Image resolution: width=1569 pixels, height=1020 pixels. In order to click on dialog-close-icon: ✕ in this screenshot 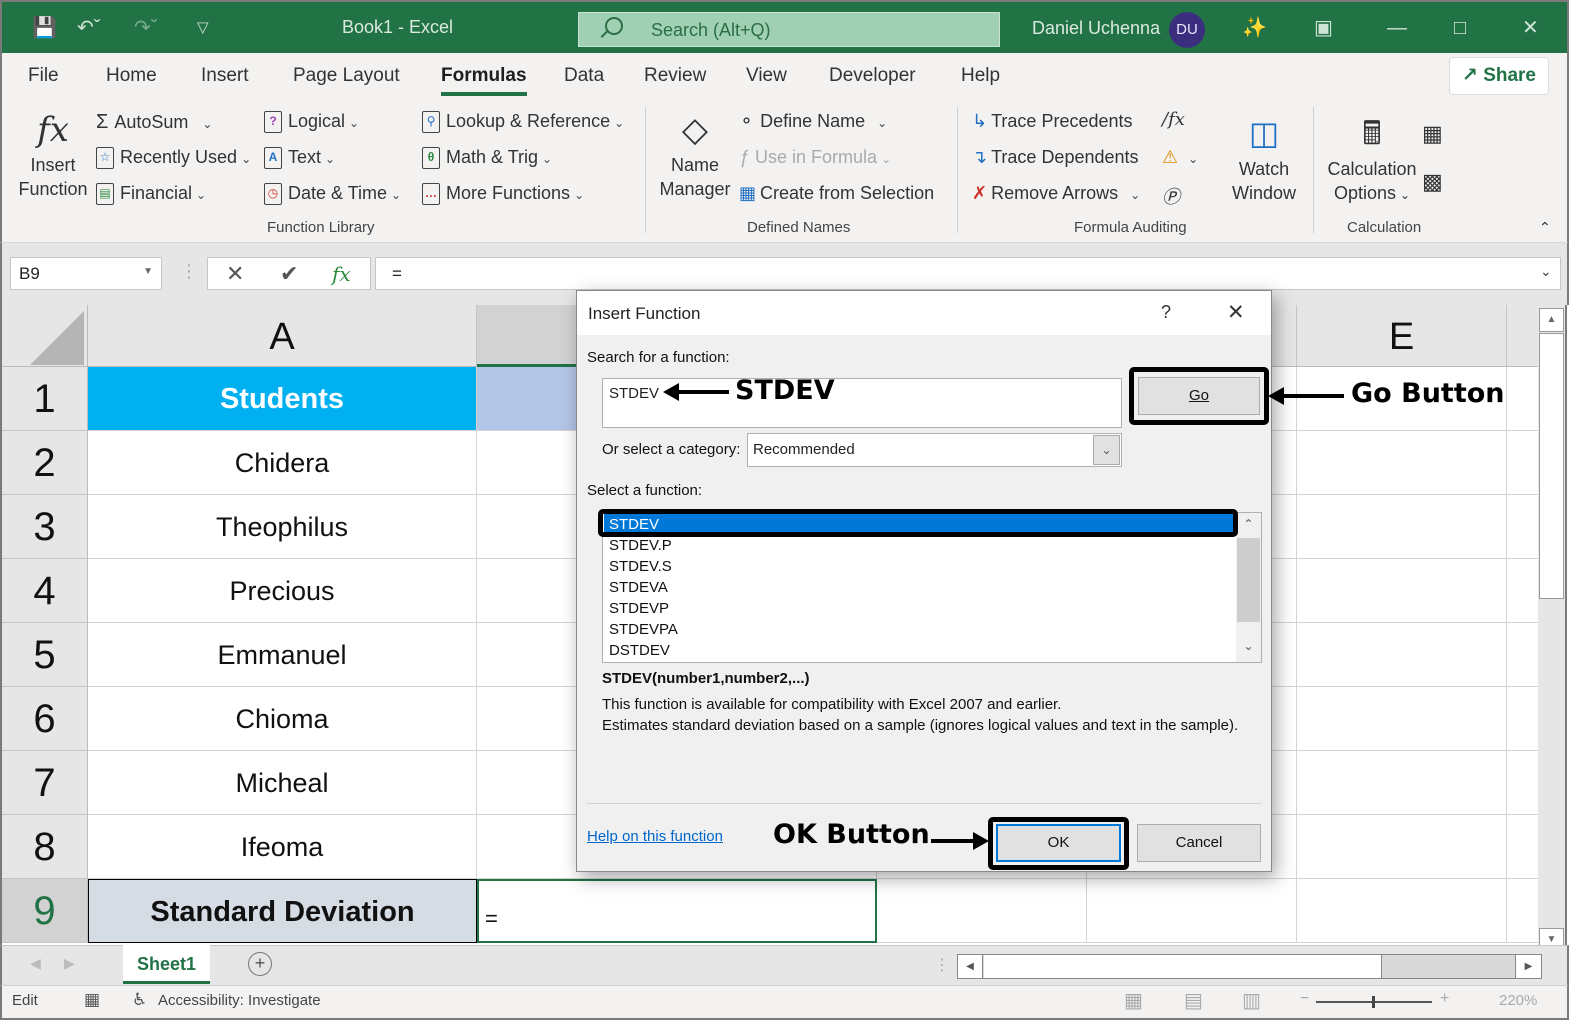, I will do `click(1236, 312)`.